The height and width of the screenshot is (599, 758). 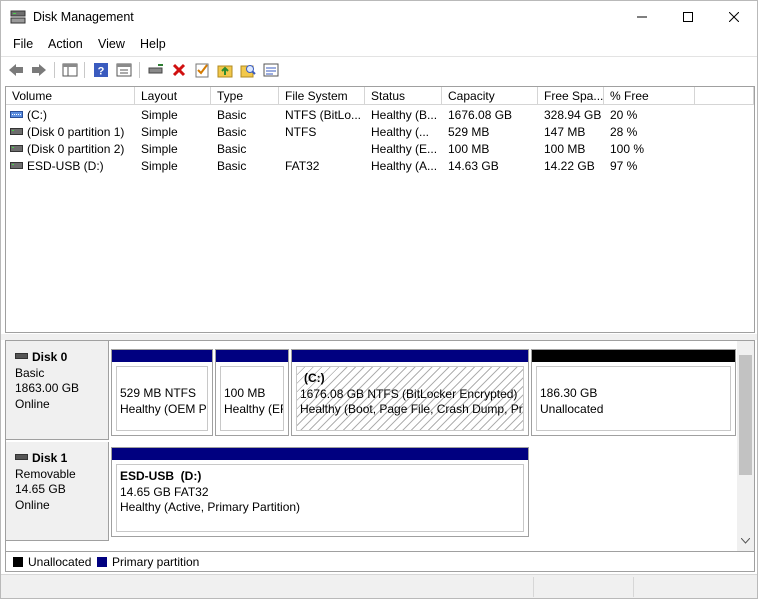 What do you see at coordinates (271, 70) in the screenshot?
I see `settings-button` at bounding box center [271, 70].